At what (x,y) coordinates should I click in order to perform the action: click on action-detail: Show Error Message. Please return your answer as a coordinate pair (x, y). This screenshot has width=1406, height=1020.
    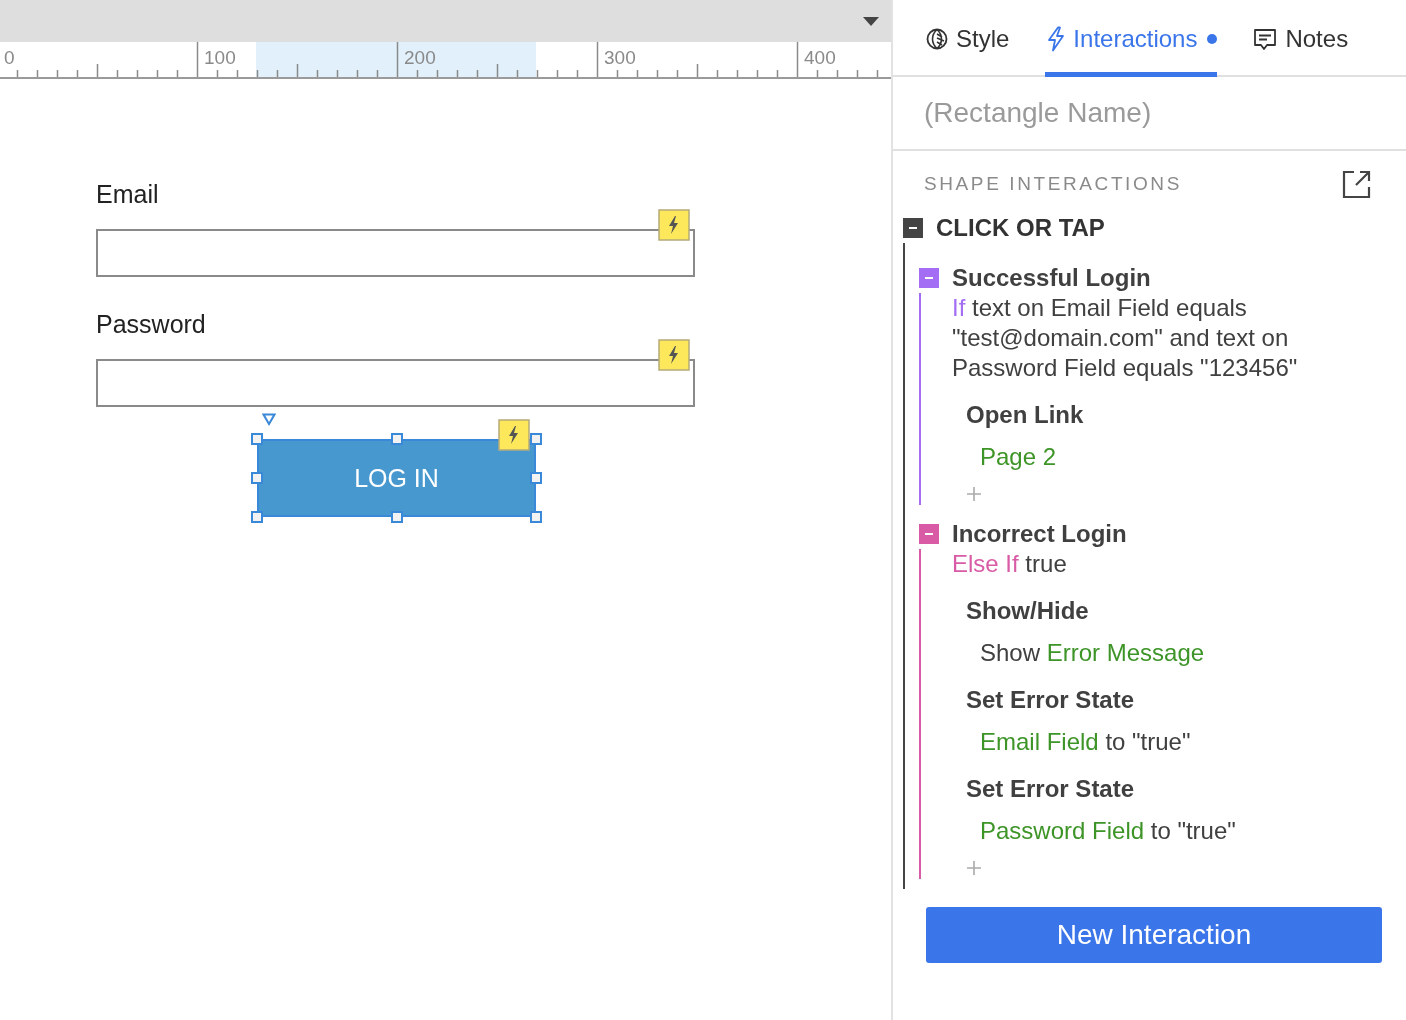
    Looking at the image, I should click on (1092, 653).